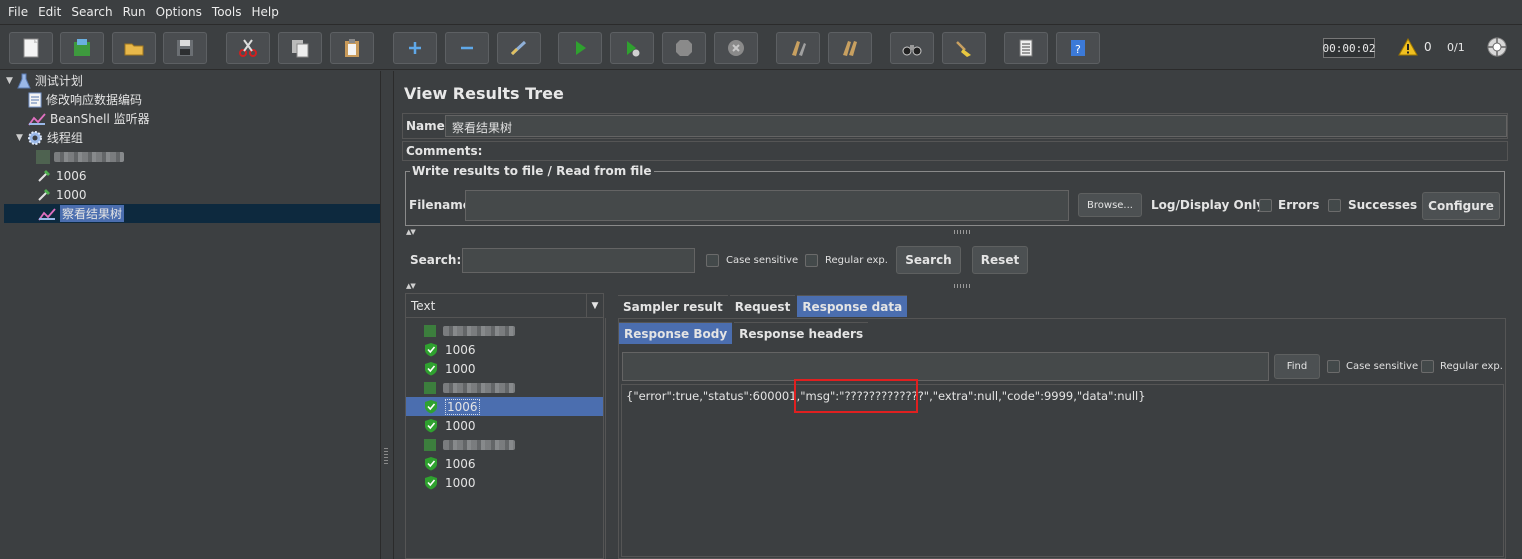 This screenshot has width=1522, height=559. What do you see at coordinates (964, 48) in the screenshot?
I see `reset-search-button` at bounding box center [964, 48].